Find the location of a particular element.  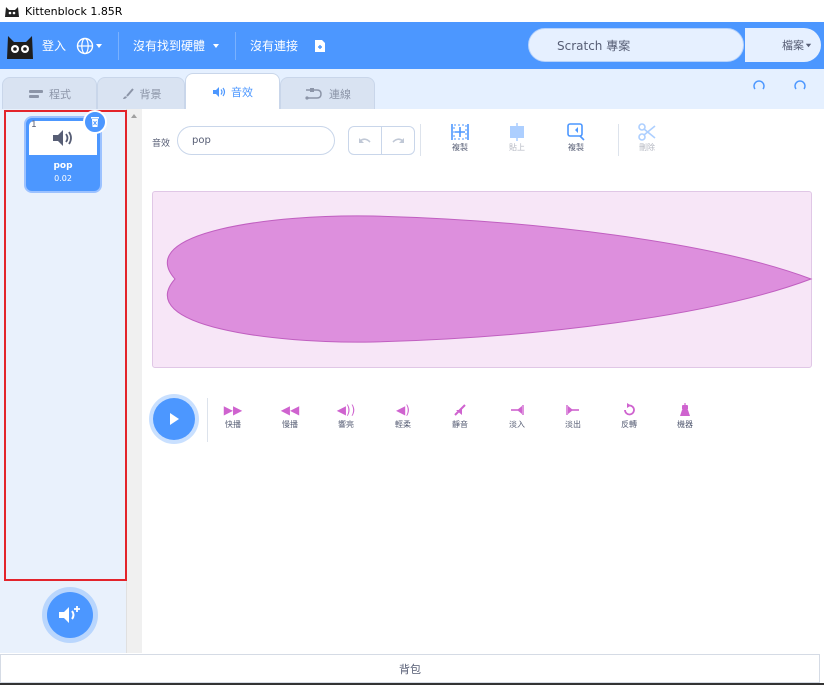

tab-backdrops: 背景 is located at coordinates (141, 93).